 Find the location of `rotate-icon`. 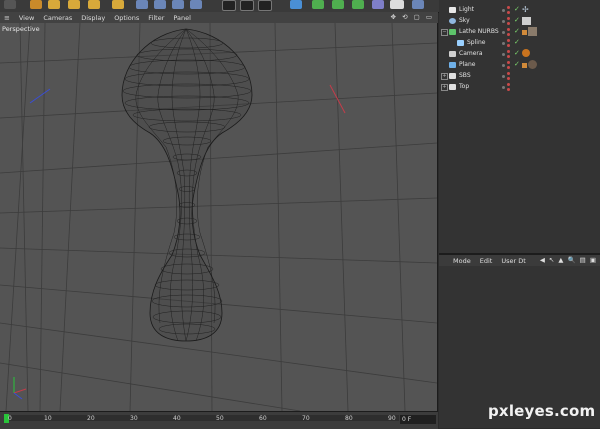

rotate-icon is located at coordinates (94, 4).